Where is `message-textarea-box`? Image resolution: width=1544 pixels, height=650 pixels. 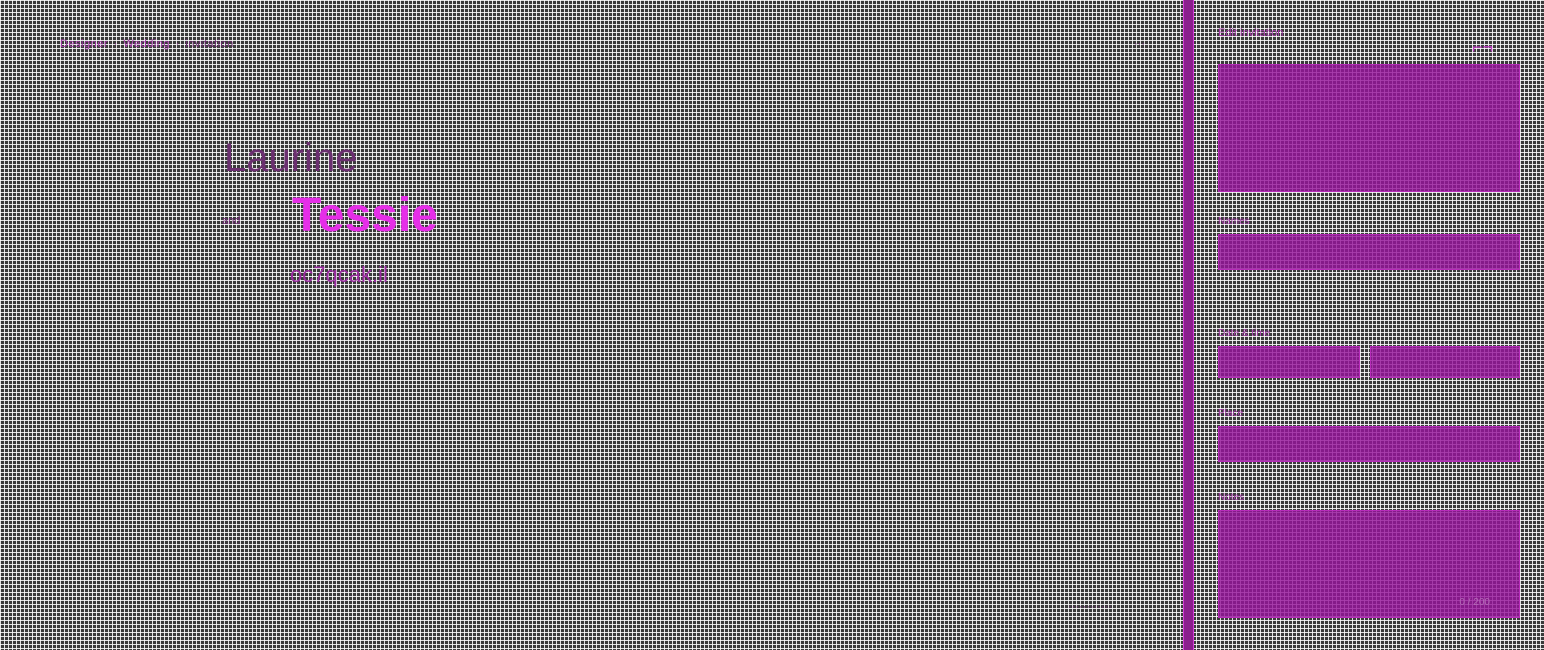 message-textarea-box is located at coordinates (1369, 128).